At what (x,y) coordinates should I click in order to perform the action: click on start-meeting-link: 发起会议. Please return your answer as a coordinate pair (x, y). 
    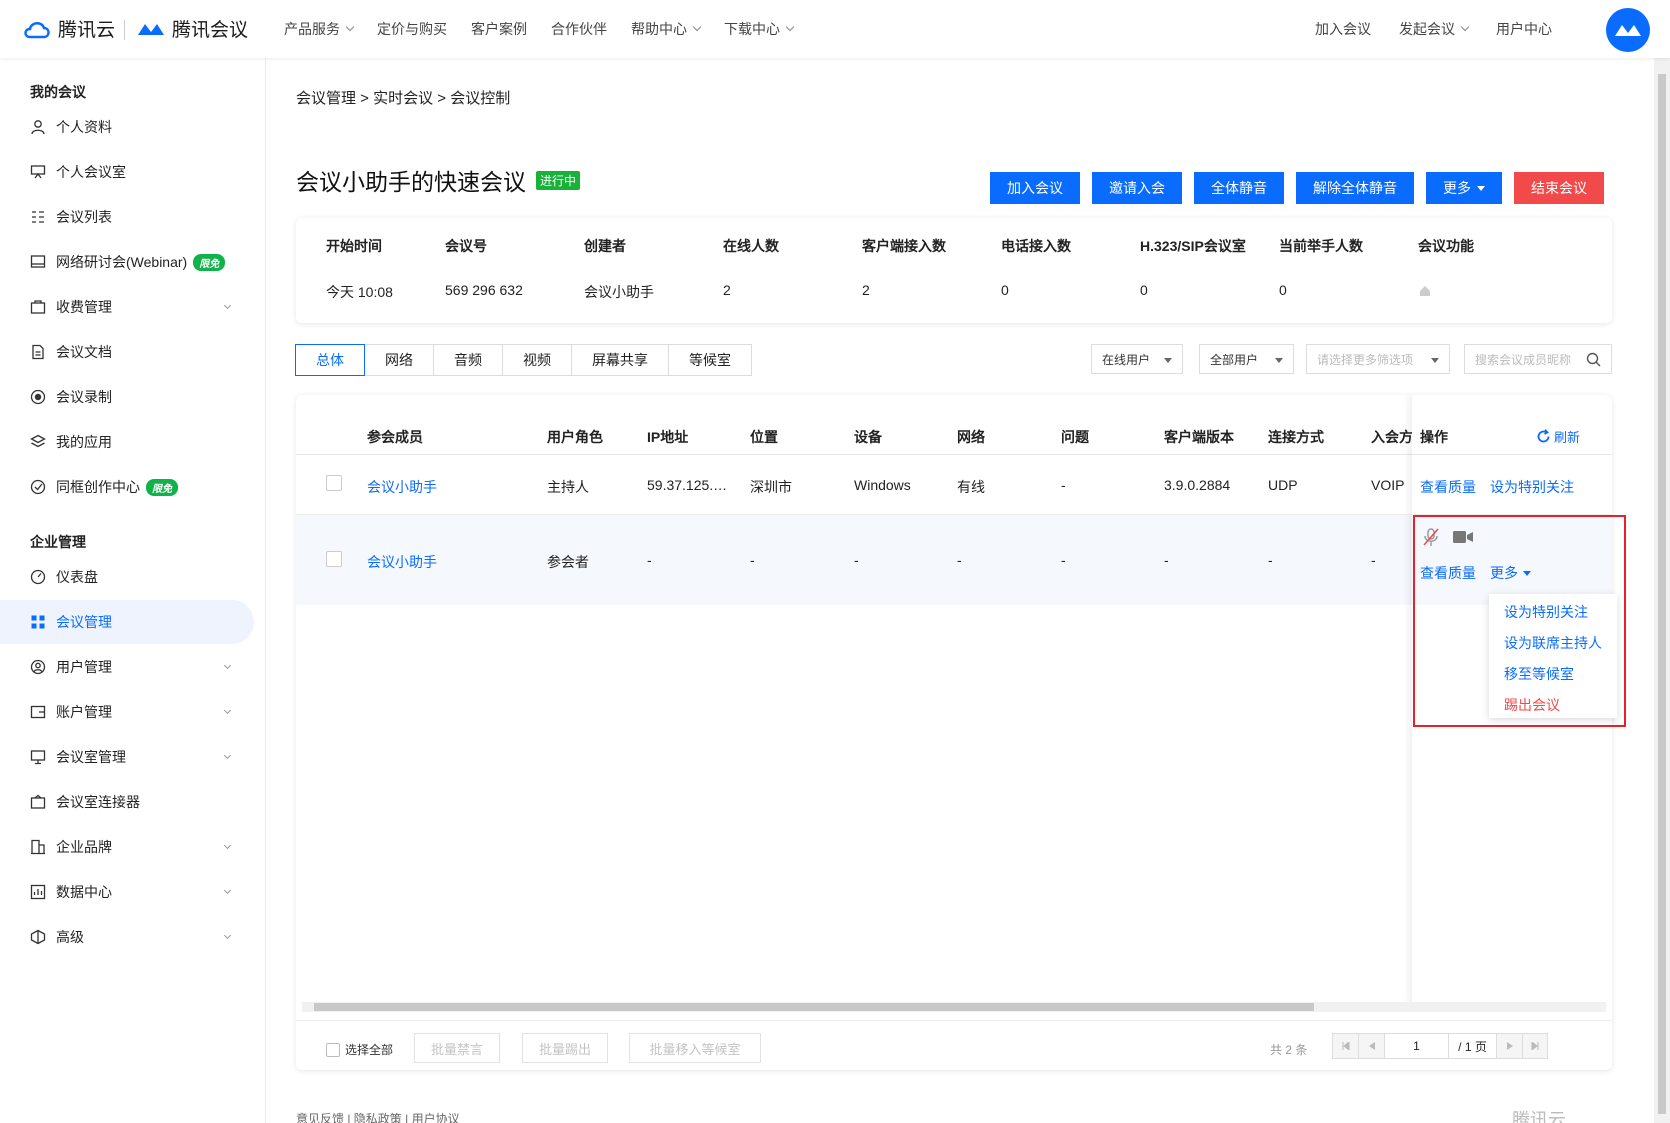
    Looking at the image, I should click on (1434, 29).